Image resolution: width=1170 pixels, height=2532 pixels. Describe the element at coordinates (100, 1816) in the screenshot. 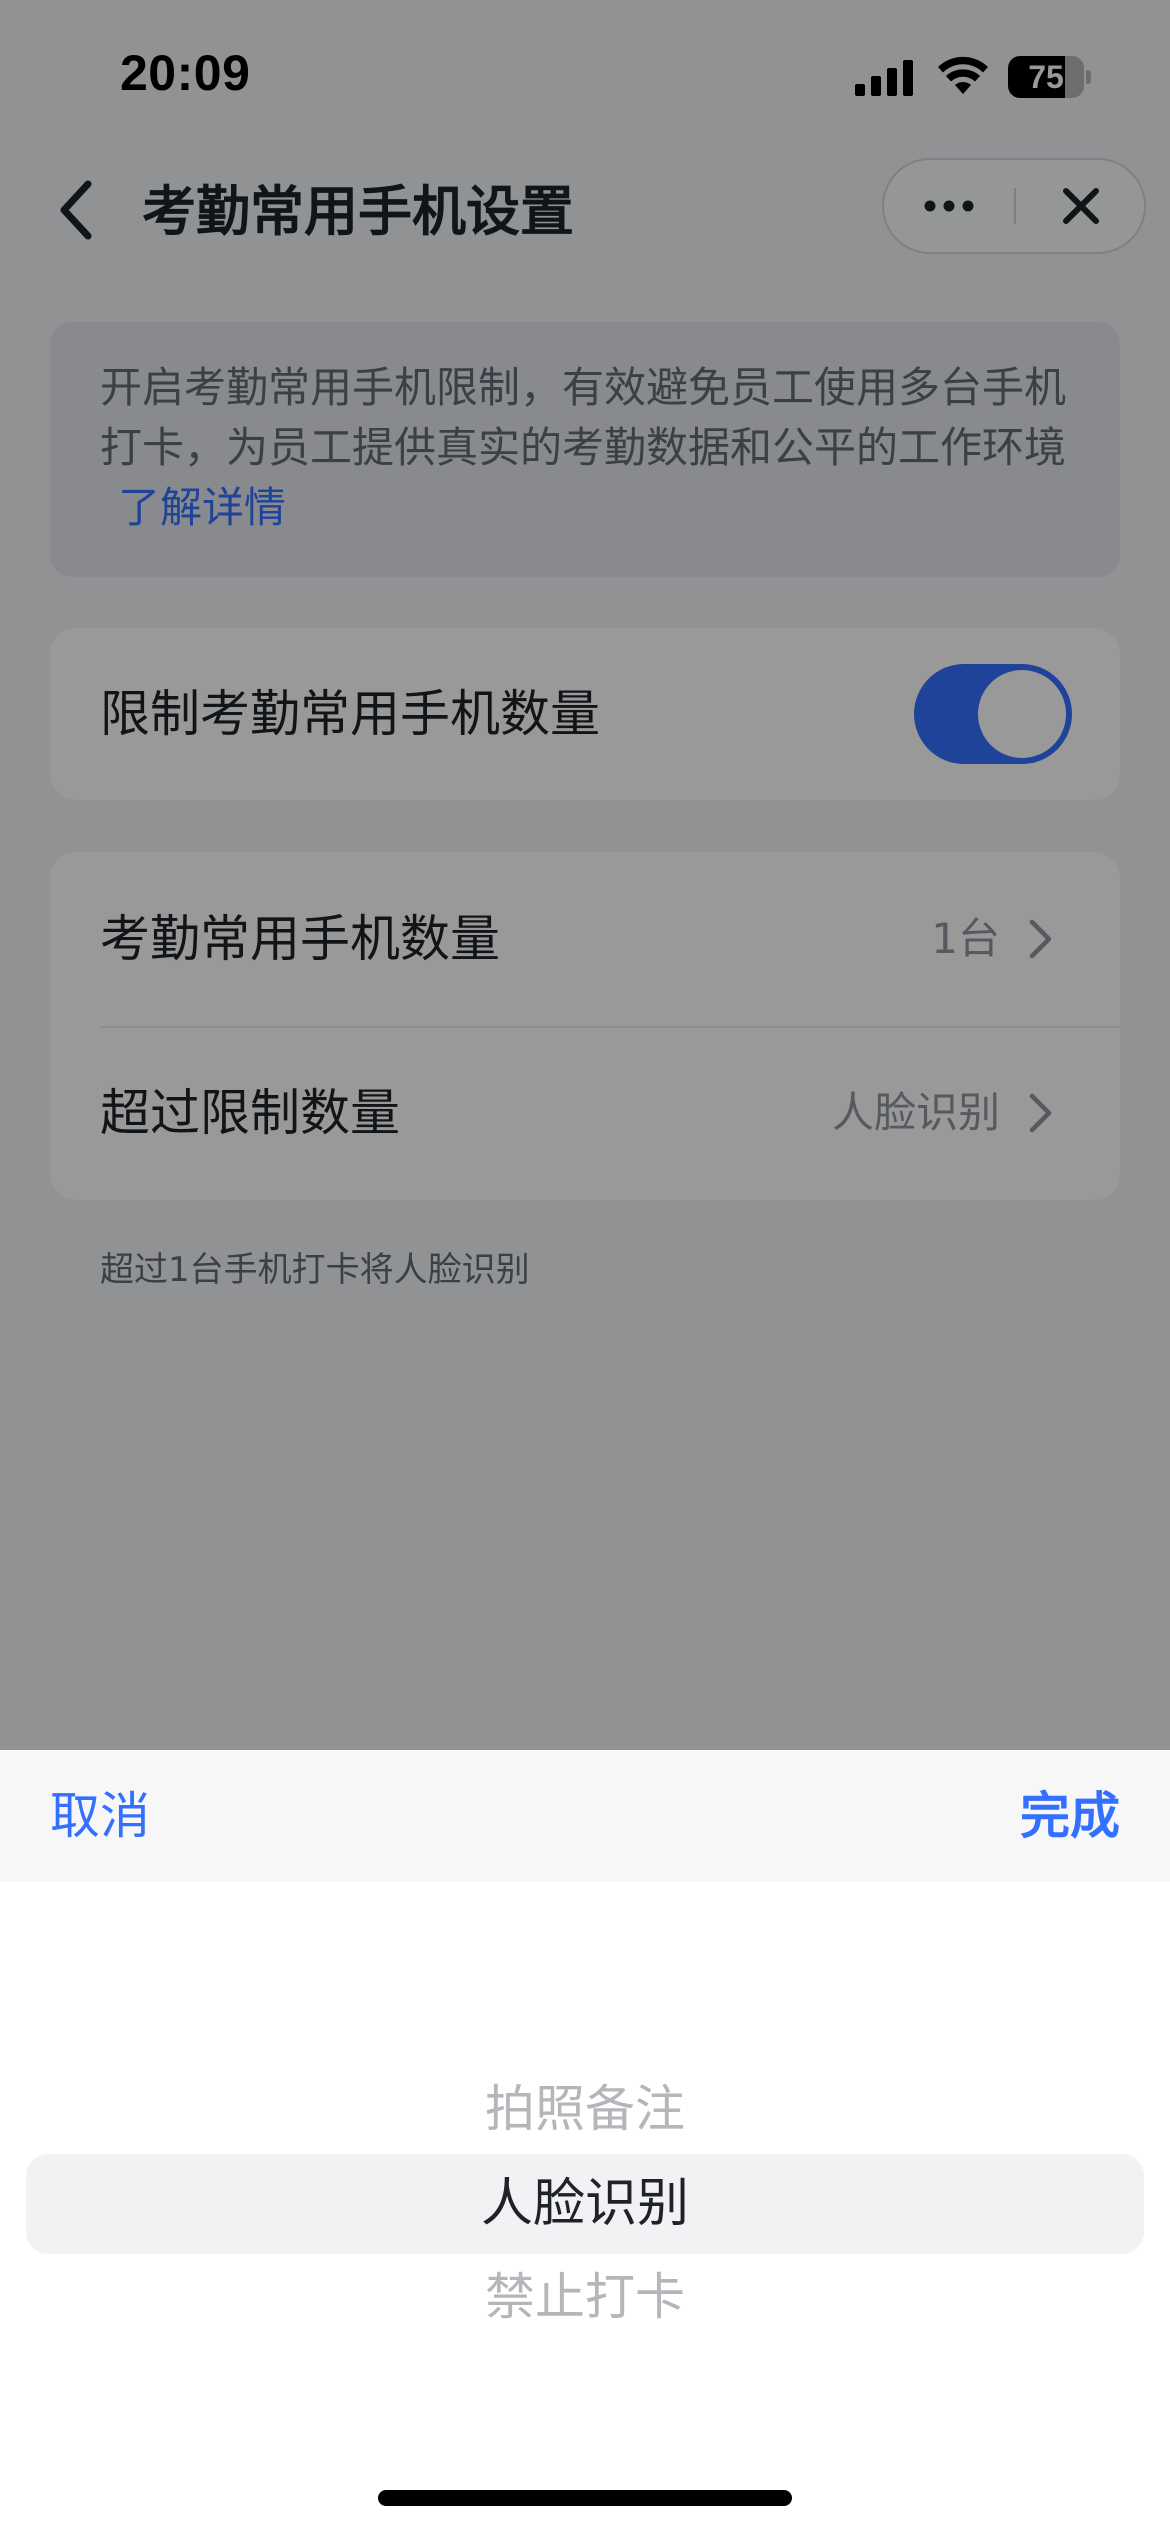

I see `cancel-button: 取消` at that location.